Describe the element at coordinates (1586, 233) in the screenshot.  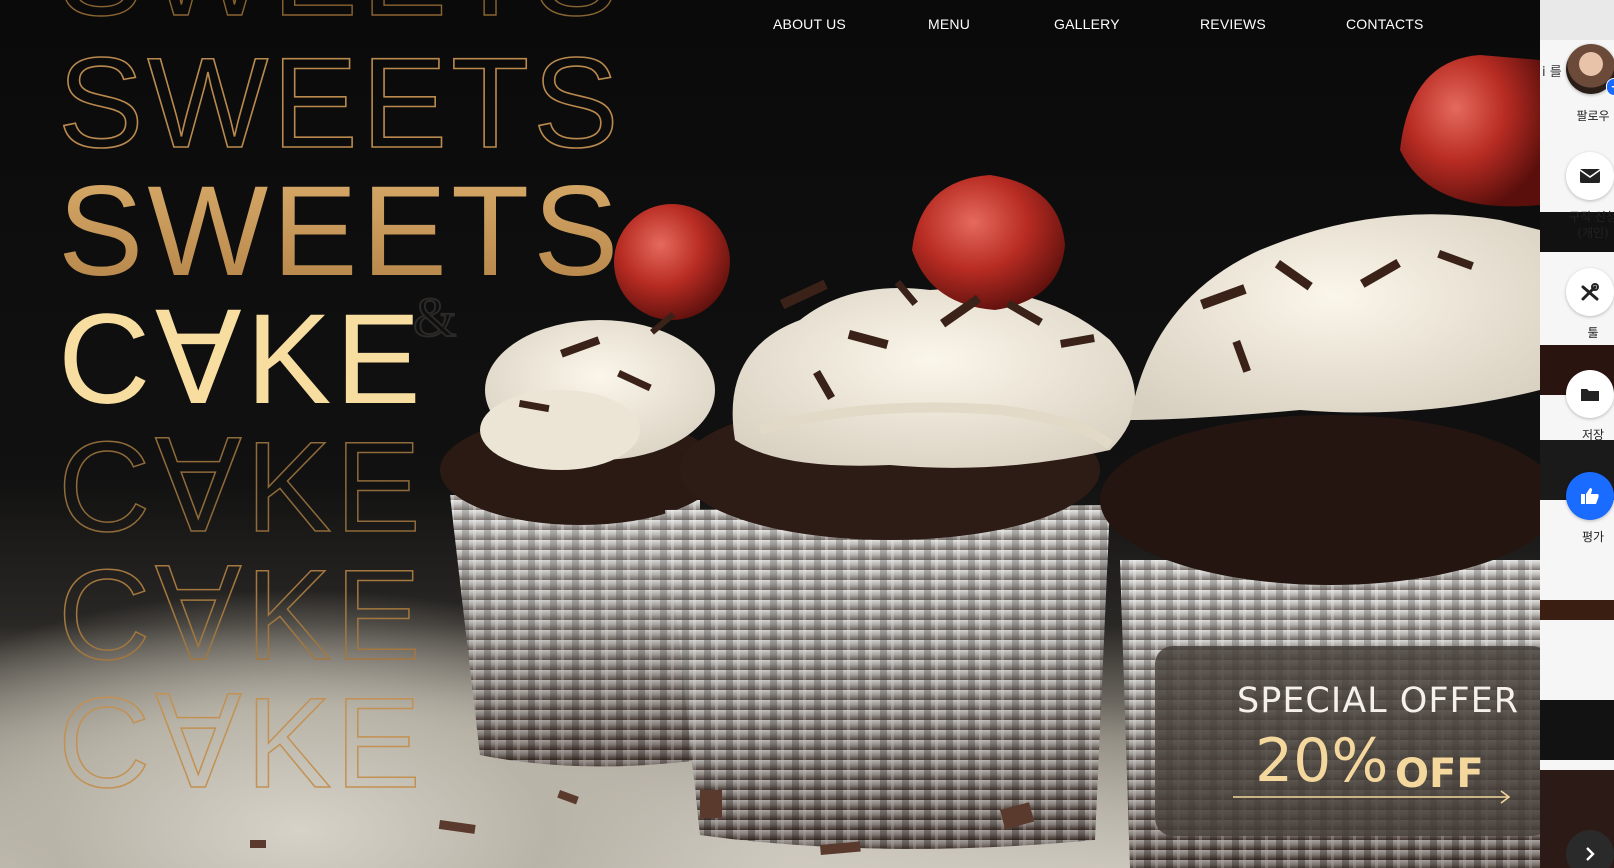
I see `apply-label-sub: (개인)` at that location.